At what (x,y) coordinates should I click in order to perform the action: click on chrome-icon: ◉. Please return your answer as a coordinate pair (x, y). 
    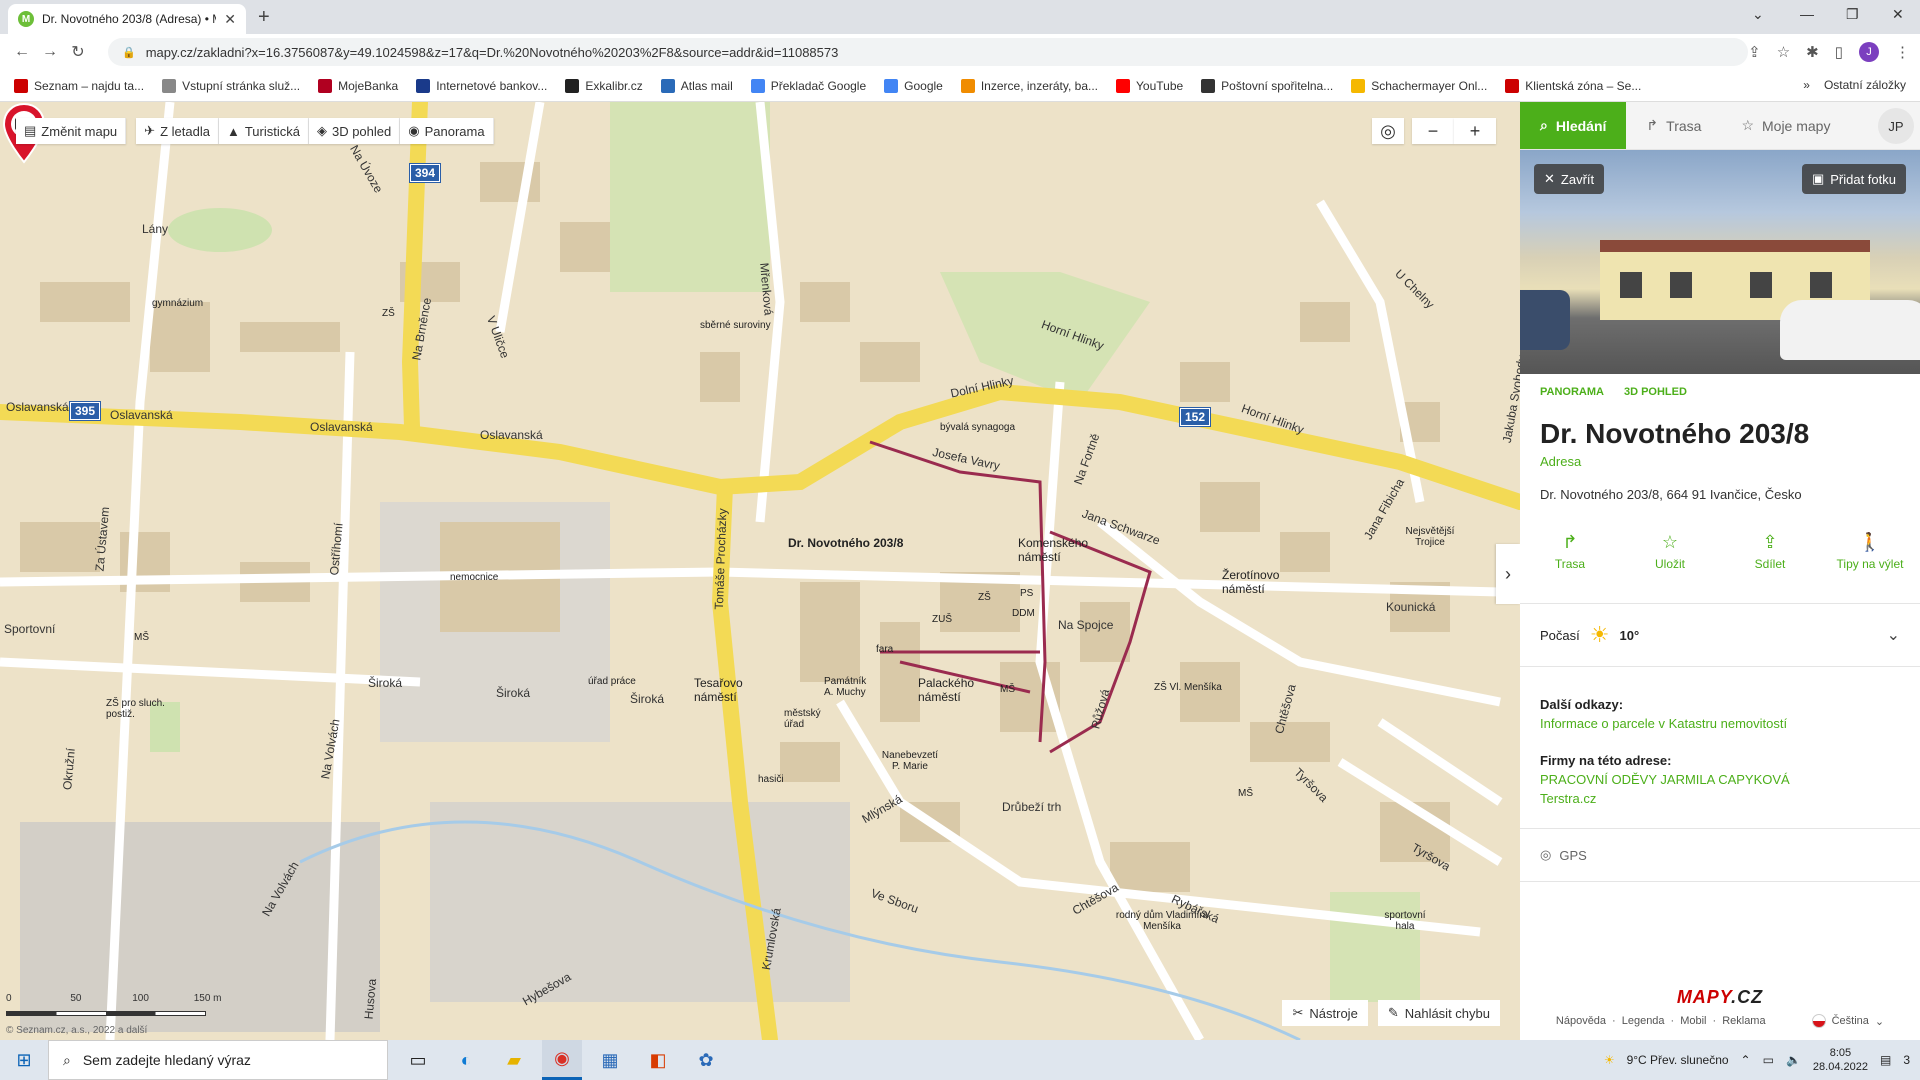
    Looking at the image, I should click on (562, 1060).